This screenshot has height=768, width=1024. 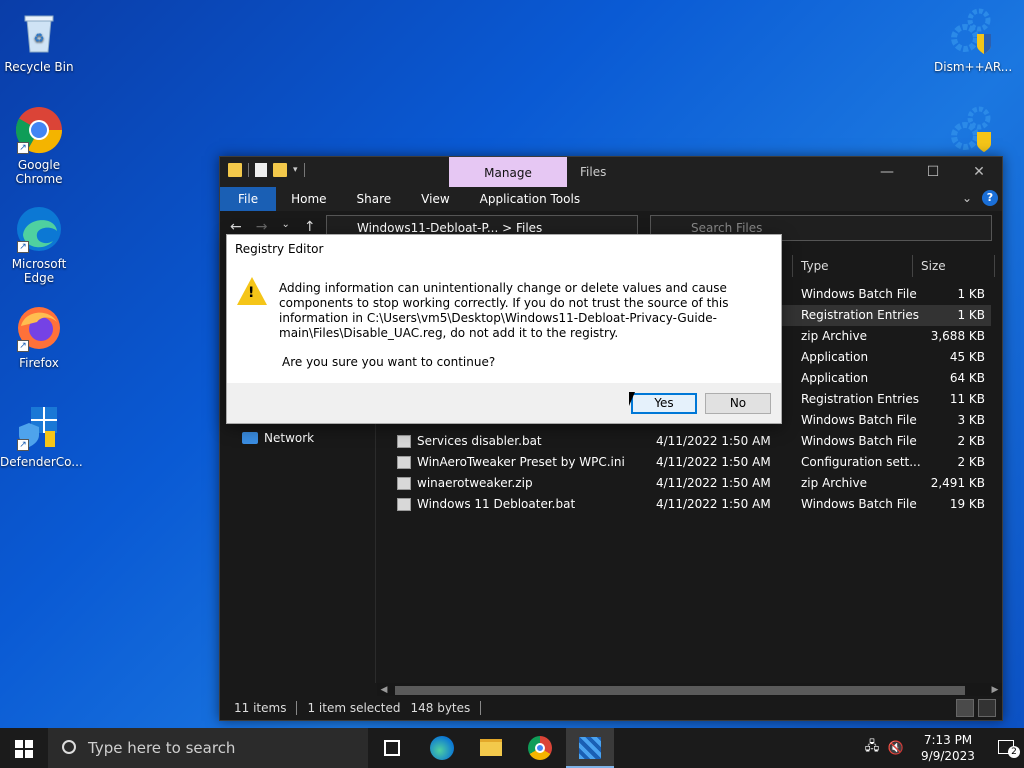 I want to click on taskbar-registry-editor, so click(x=590, y=748).